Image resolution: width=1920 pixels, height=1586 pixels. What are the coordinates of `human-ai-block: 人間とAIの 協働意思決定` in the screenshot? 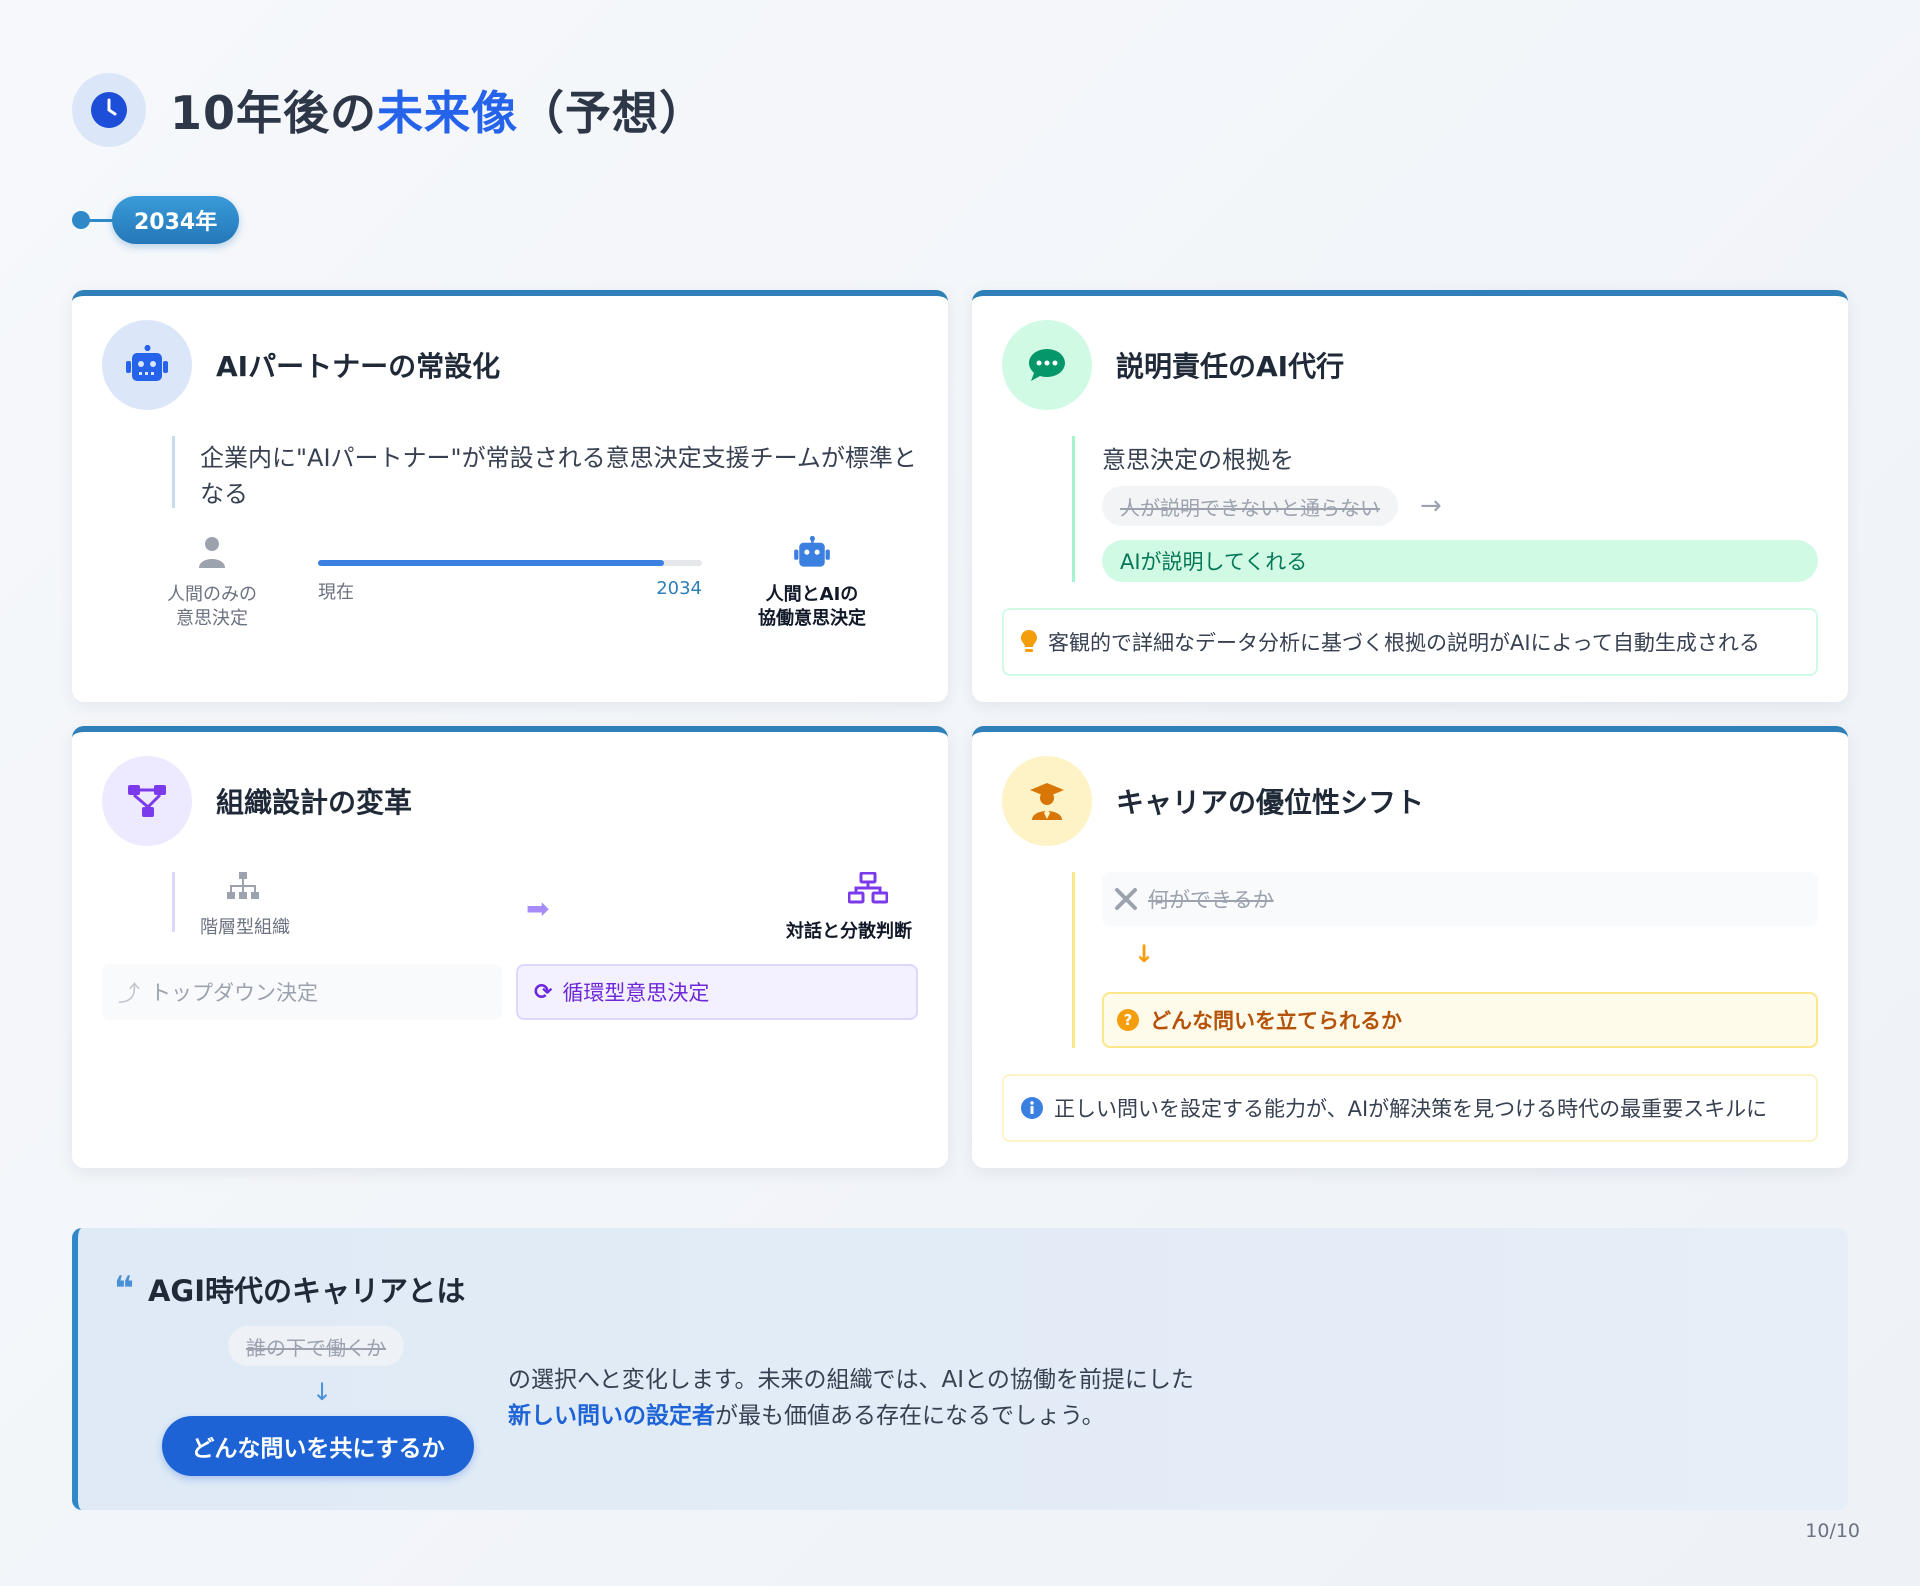 It's located at (812, 583).